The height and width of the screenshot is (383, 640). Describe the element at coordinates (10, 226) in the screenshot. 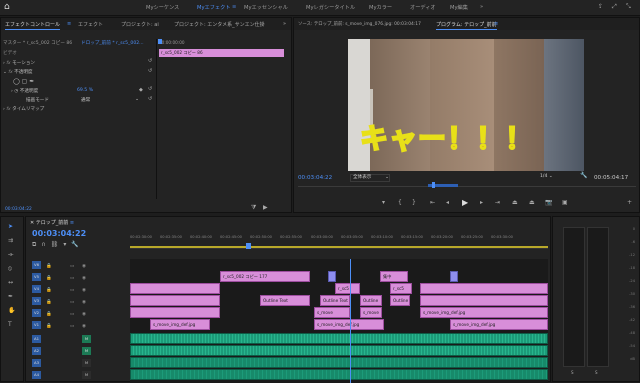

I see `selection-tool-icon: ➤` at that location.